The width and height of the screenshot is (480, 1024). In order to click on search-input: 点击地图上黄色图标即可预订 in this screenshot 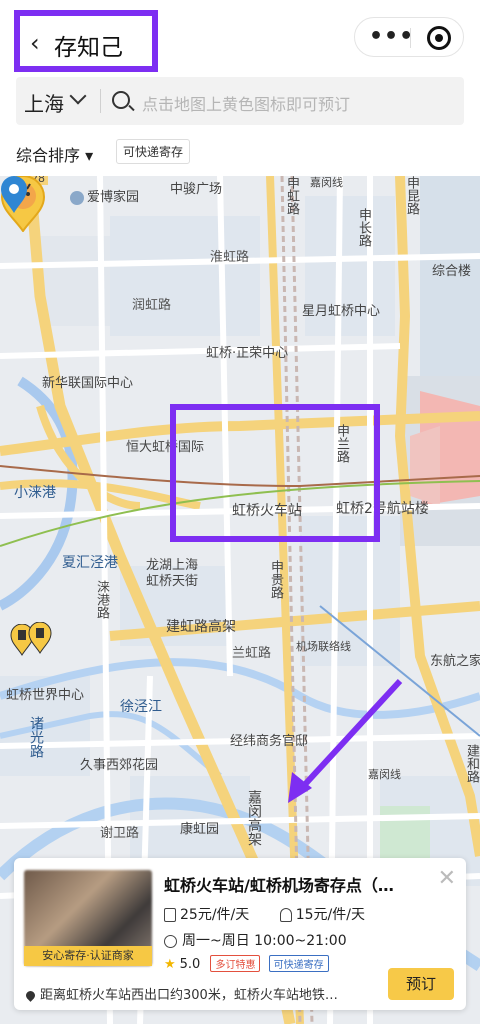, I will do `click(246, 103)`.